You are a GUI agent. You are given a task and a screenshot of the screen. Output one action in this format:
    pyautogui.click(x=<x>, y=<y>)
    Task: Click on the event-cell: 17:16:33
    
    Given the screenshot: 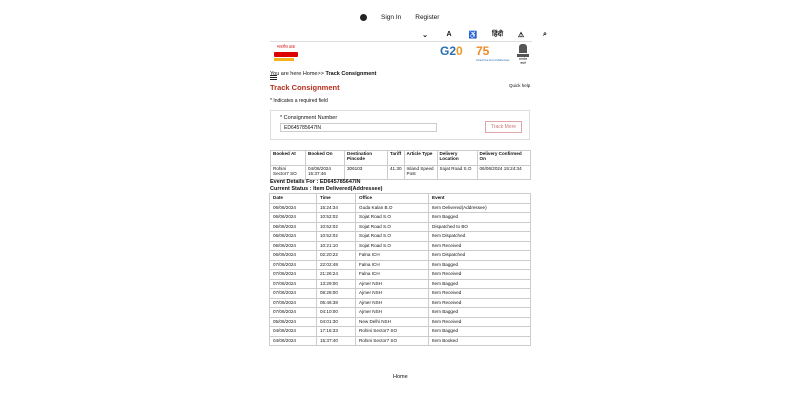 What is the action you would take?
    pyautogui.click(x=336, y=331)
    